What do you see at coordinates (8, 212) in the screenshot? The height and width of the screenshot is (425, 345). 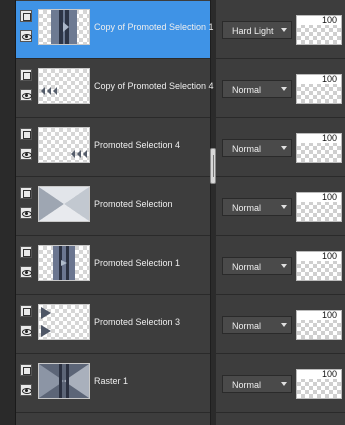 I see `panel-left-gutter` at bounding box center [8, 212].